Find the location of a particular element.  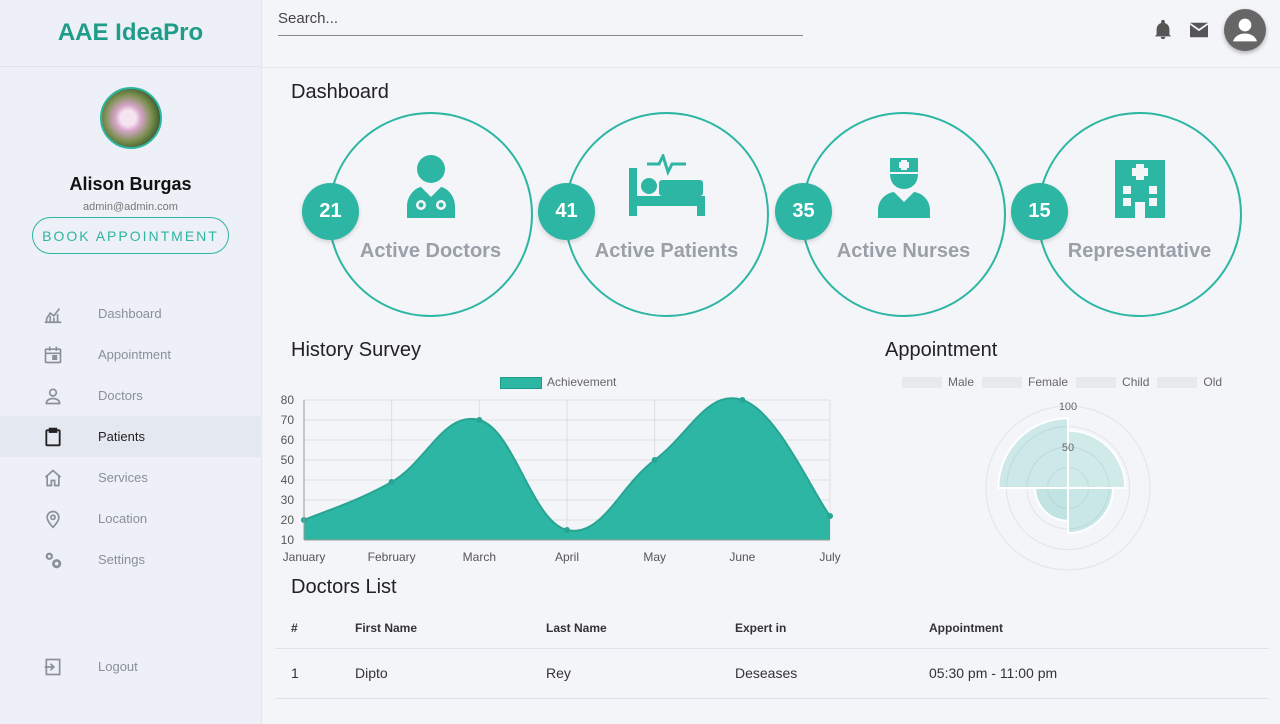

stat-label: Active Nurses is located at coordinates (903, 251).